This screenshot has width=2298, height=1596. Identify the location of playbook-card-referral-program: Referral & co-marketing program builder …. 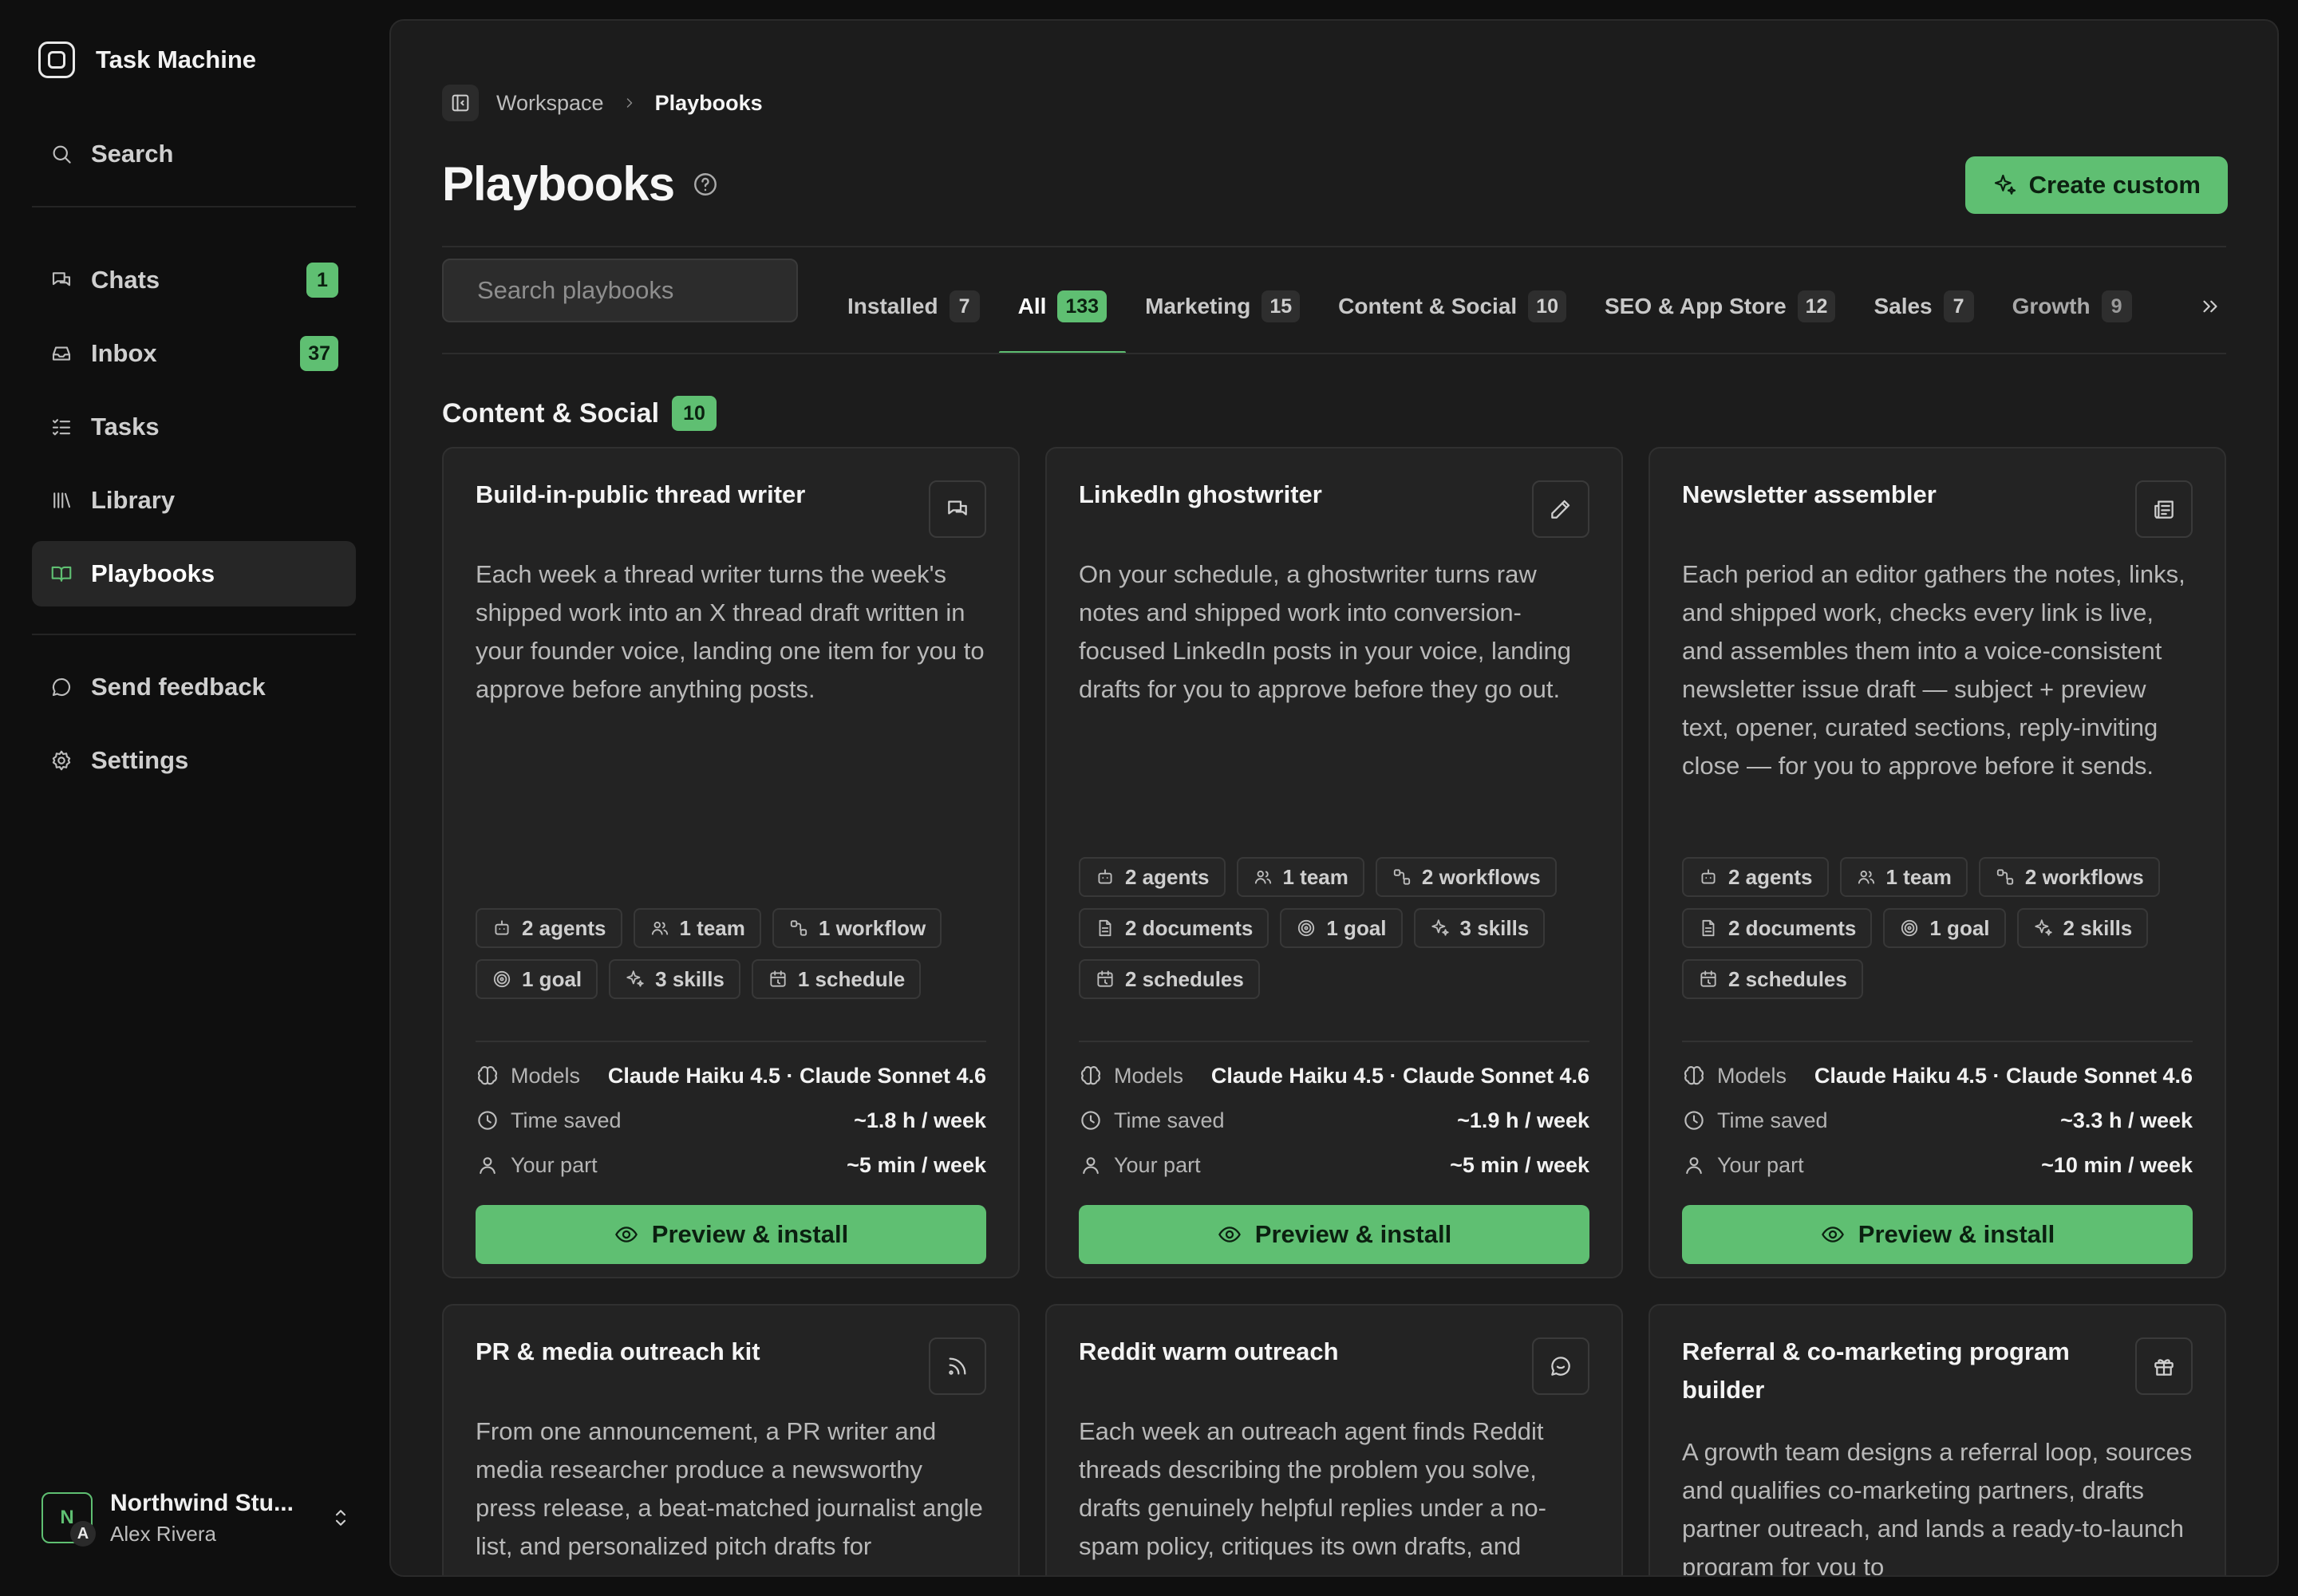
(1937, 1439).